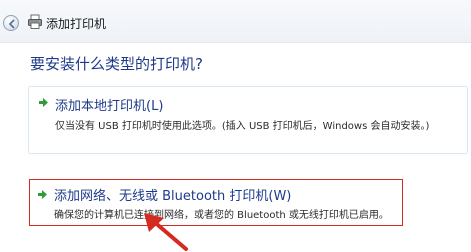 The width and height of the screenshot is (471, 252). Describe the element at coordinates (76, 24) in the screenshot. I see `window-title: 添加打印机` at that location.